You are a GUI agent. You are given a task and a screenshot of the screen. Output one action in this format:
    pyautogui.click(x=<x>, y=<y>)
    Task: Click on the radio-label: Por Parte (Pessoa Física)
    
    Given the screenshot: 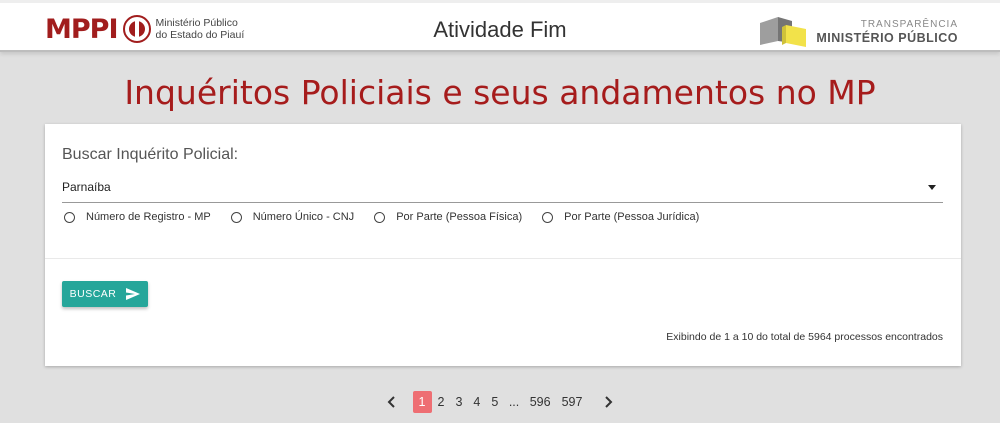 What is the action you would take?
    pyautogui.click(x=459, y=217)
    